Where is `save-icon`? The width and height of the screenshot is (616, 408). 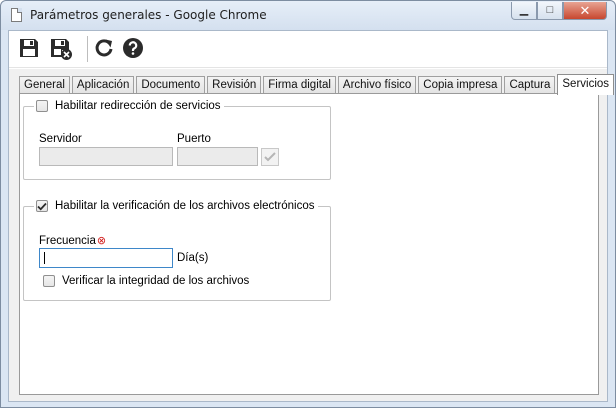
save-icon is located at coordinates (29, 48).